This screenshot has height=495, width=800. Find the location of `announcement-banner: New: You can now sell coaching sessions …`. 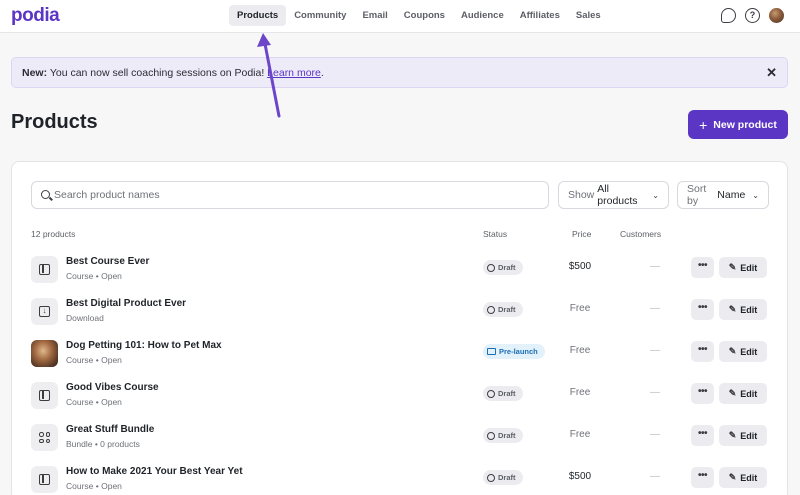

announcement-banner: New: You can now sell coaching sessions … is located at coordinates (399, 72).